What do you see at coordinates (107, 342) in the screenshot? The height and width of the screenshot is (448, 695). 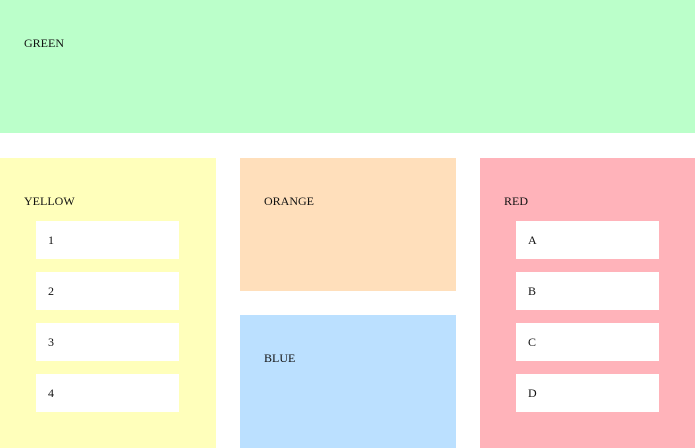 I see `yellow-list-item-3: 3` at bounding box center [107, 342].